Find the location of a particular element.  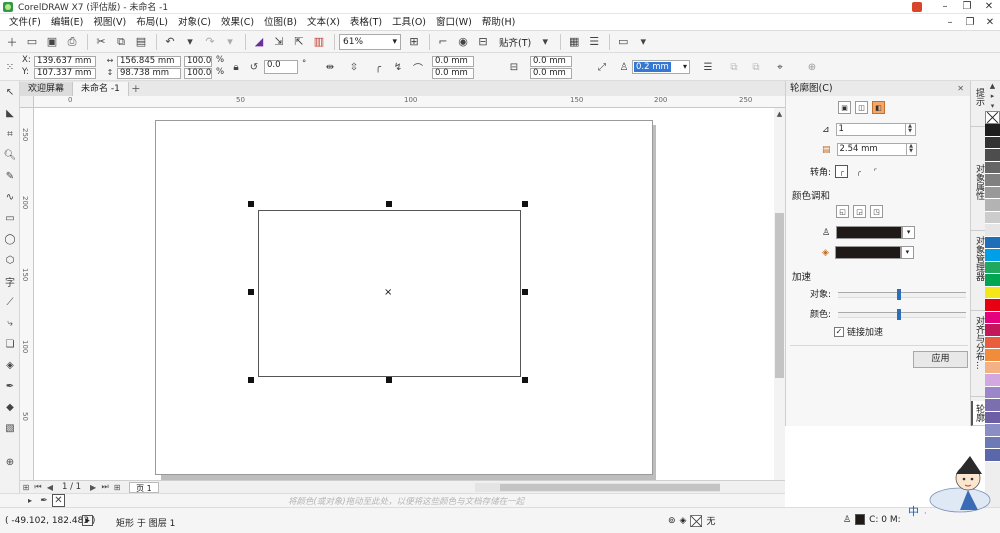

menu-view: 视图(V) is located at coordinates (109, 22).